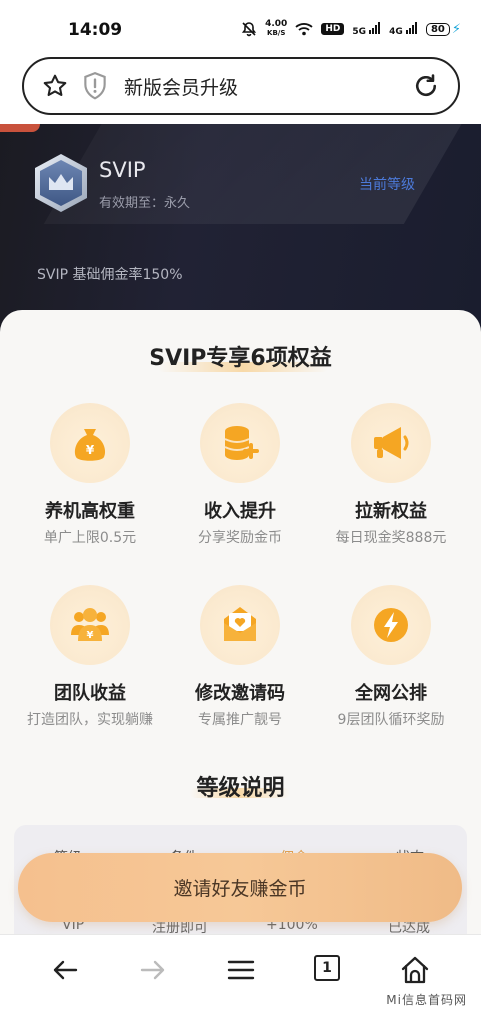 This screenshot has width=481, height=1024. Describe the element at coordinates (240, 693) in the screenshot. I see `benefit-title: 修改邀请码` at that location.